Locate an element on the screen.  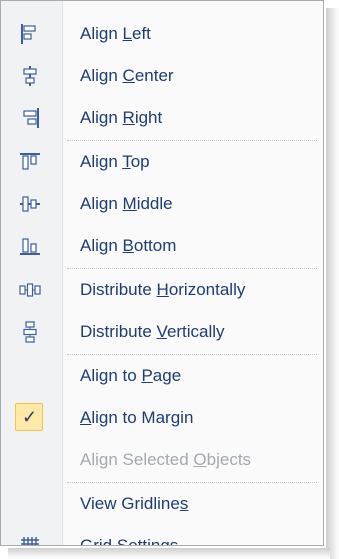
menu-item-align-to-margin: ✓ Align to Margin is located at coordinates (162, 418).